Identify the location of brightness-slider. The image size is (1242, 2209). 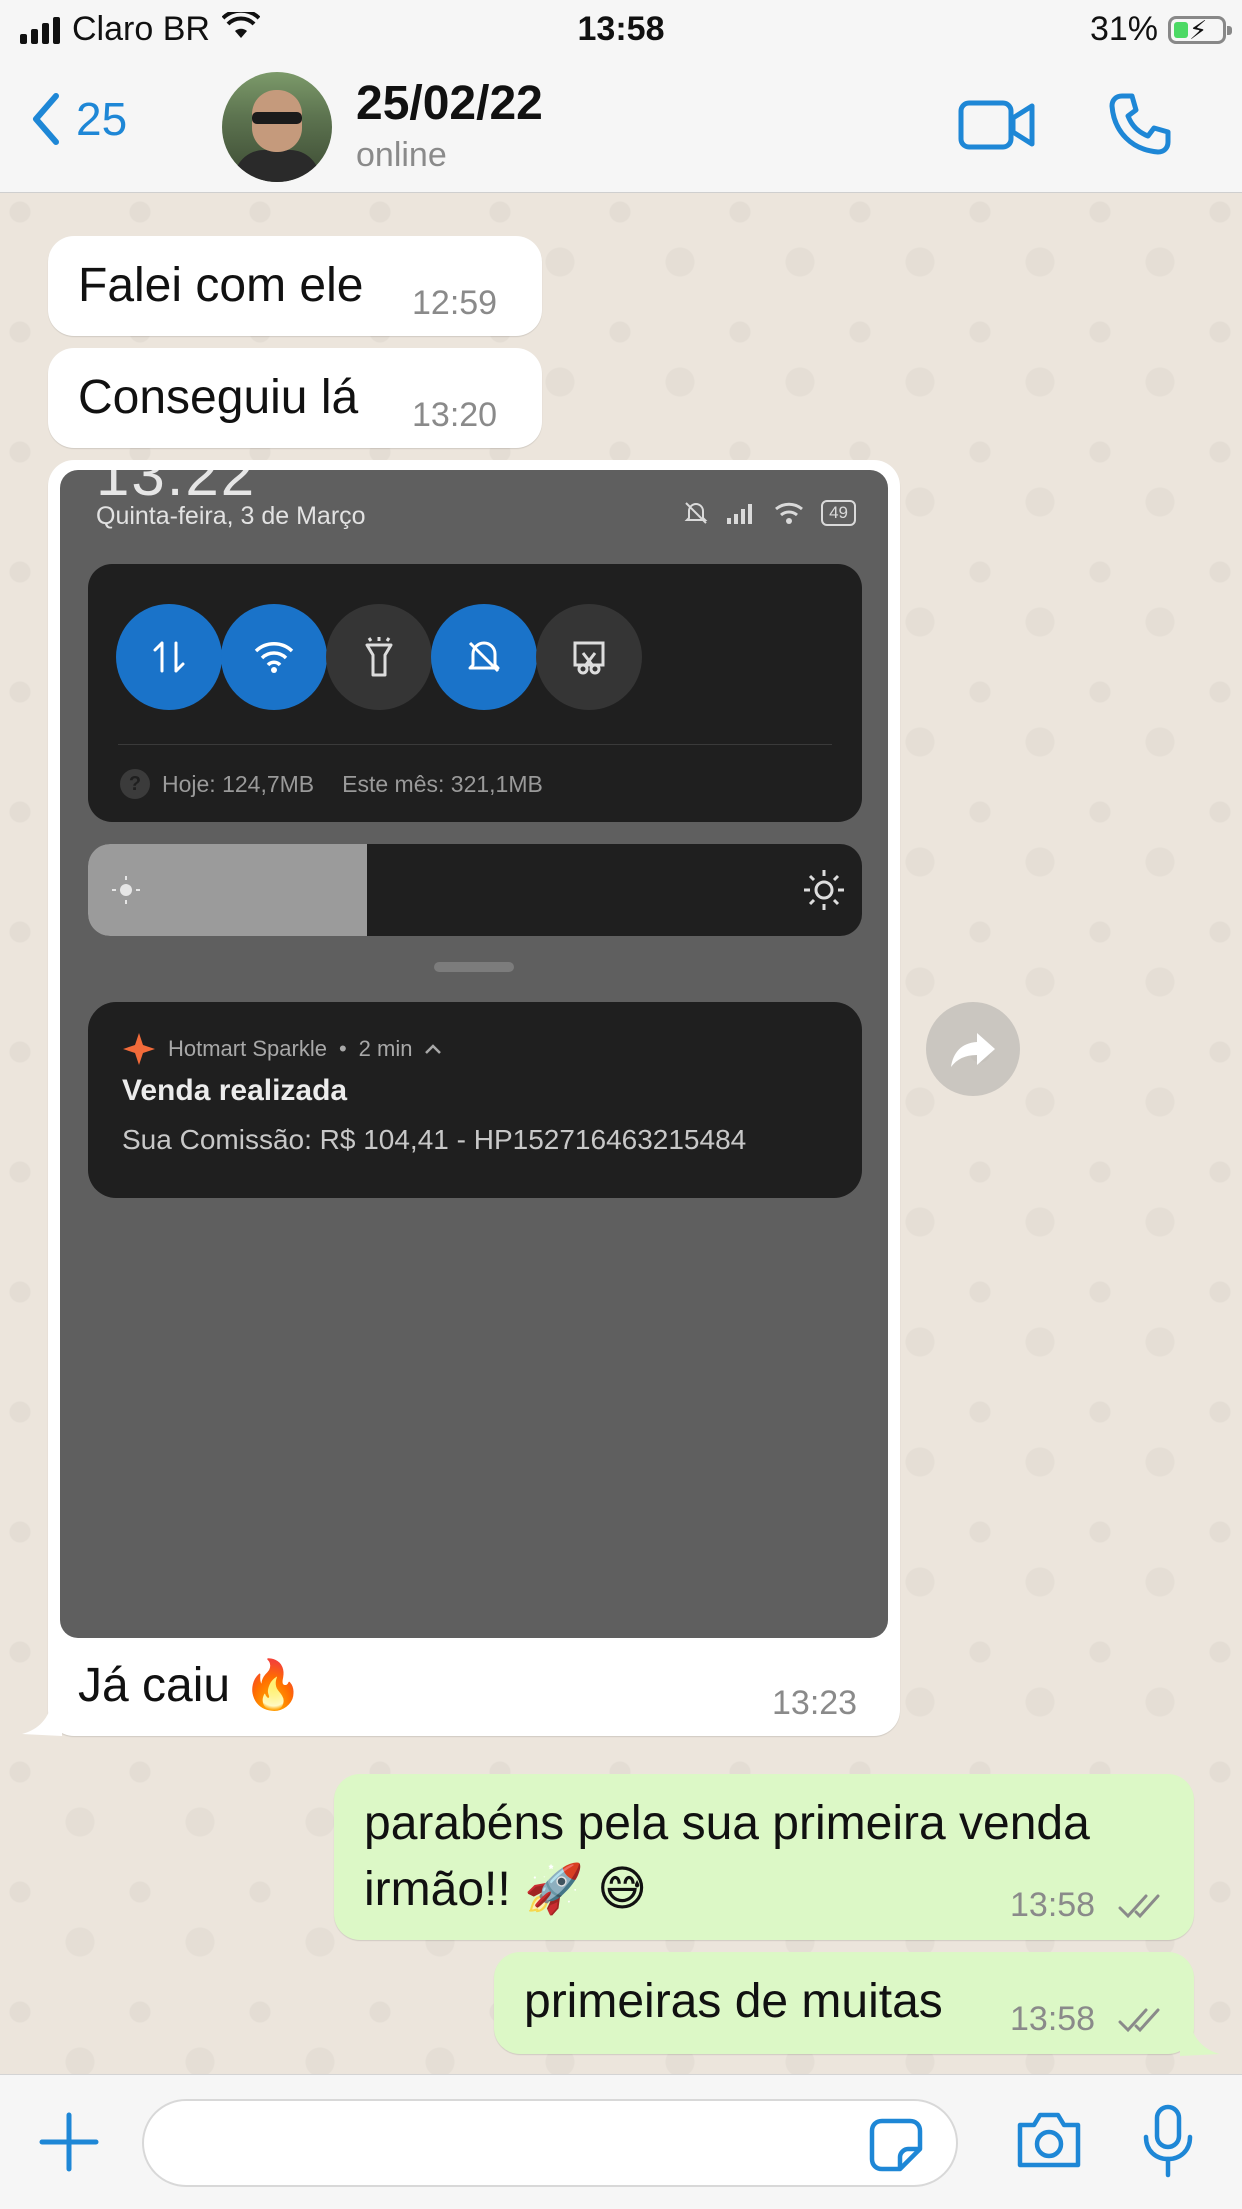
(475, 890).